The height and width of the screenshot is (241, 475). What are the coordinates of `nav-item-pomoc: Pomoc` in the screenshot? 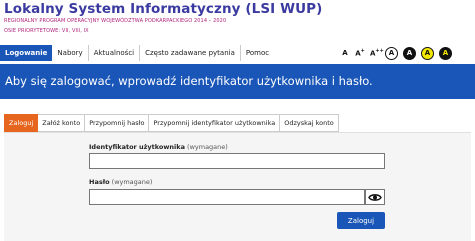 It's located at (257, 53).